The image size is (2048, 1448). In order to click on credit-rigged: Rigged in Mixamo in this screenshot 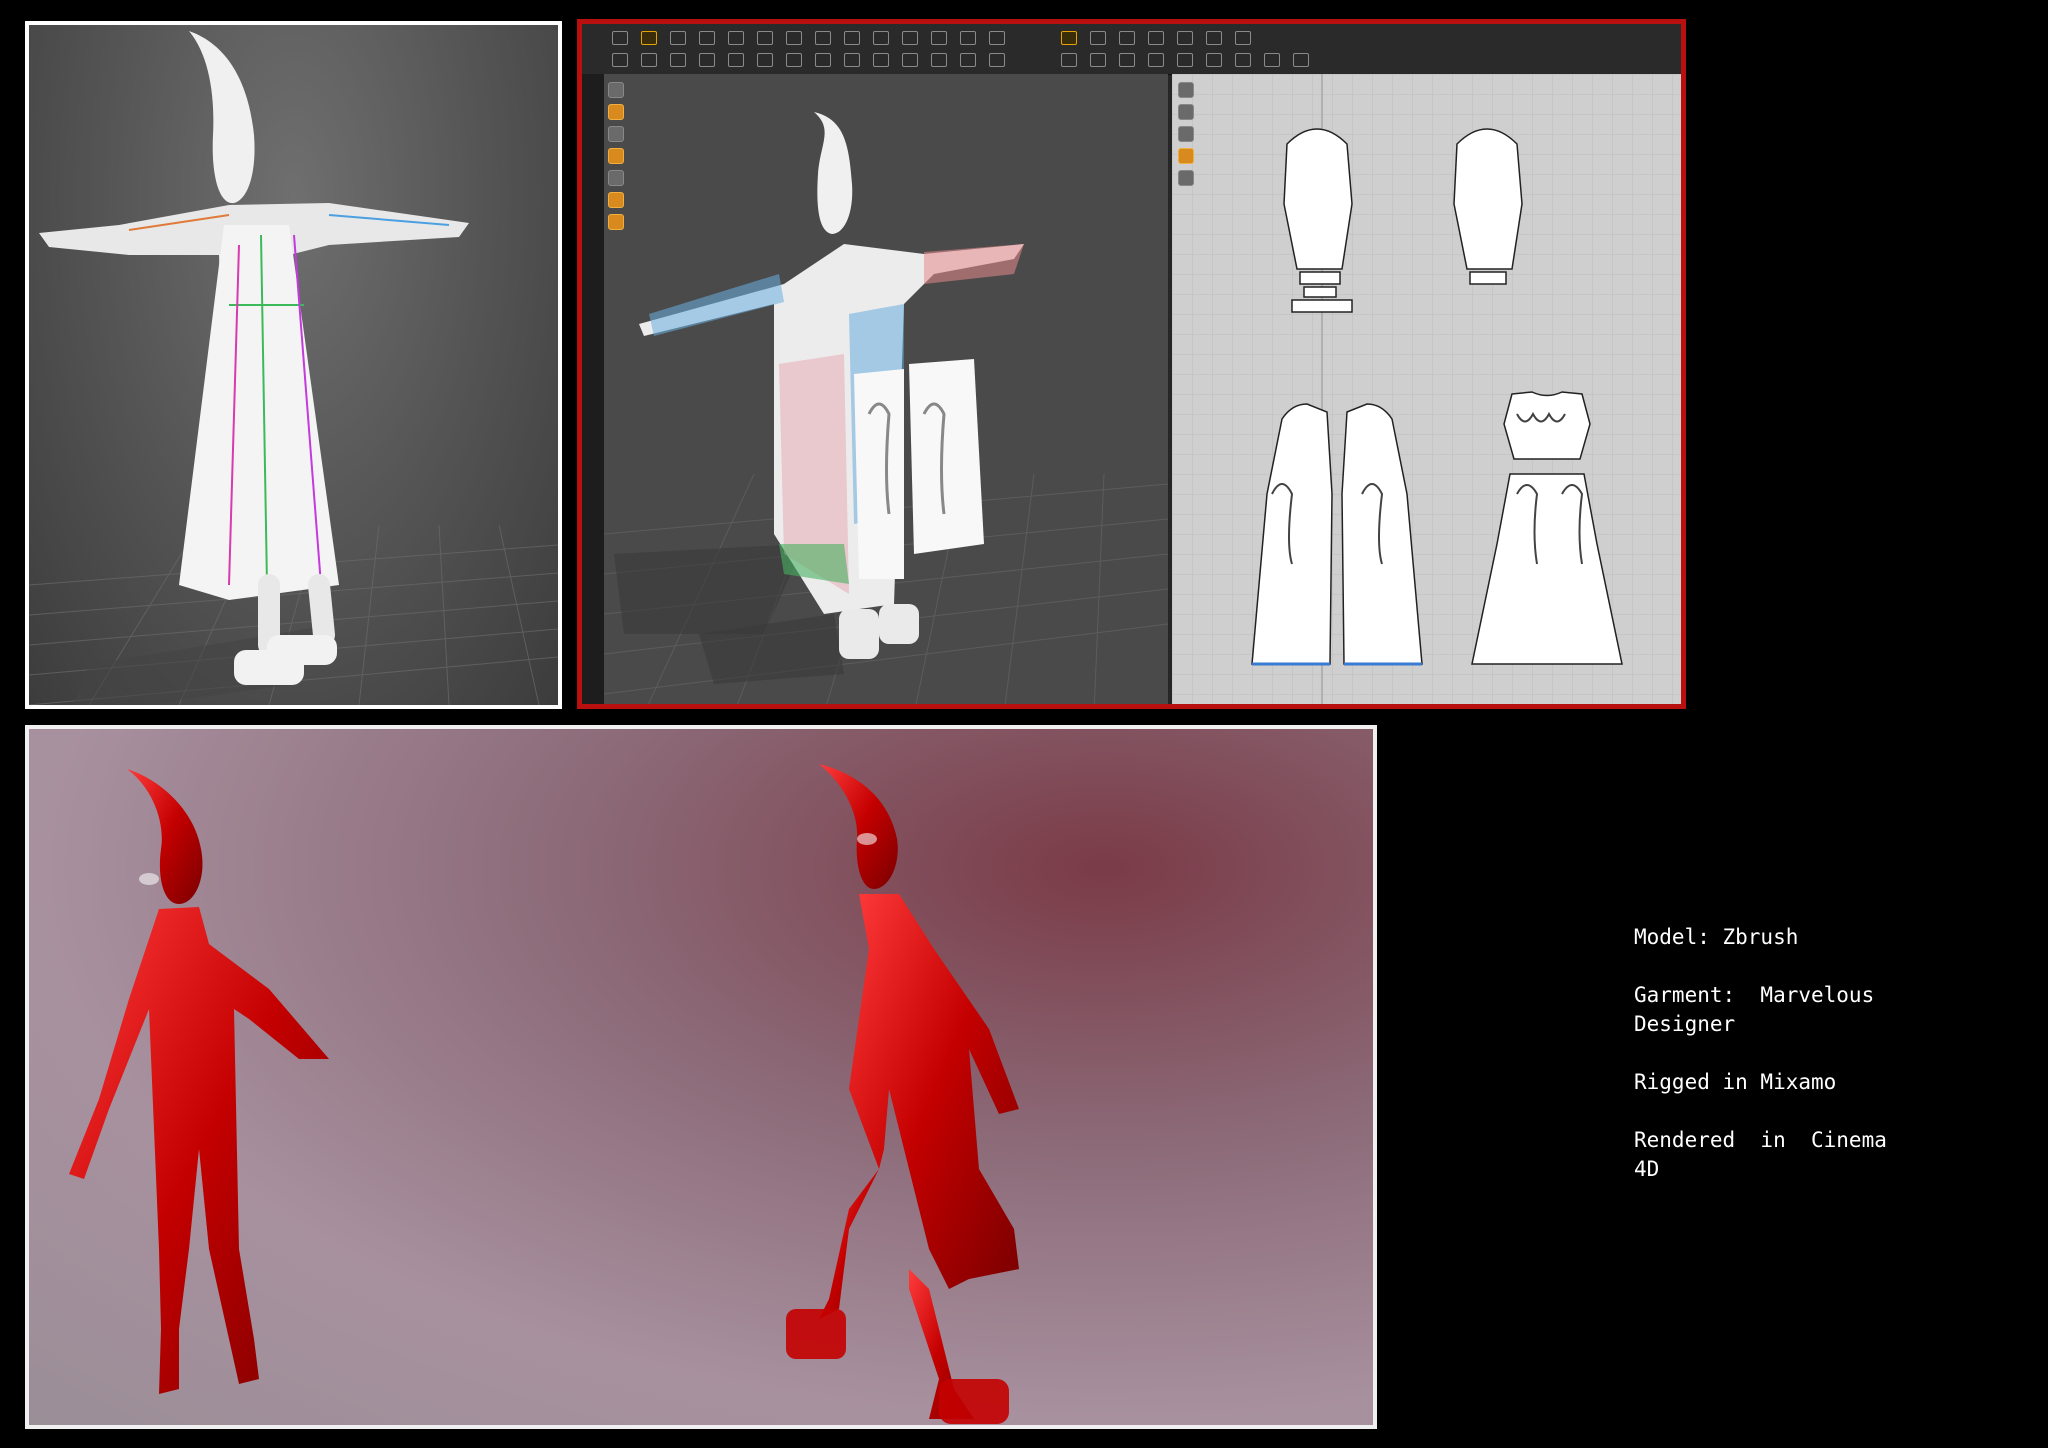, I will do `click(1735, 1082)`.